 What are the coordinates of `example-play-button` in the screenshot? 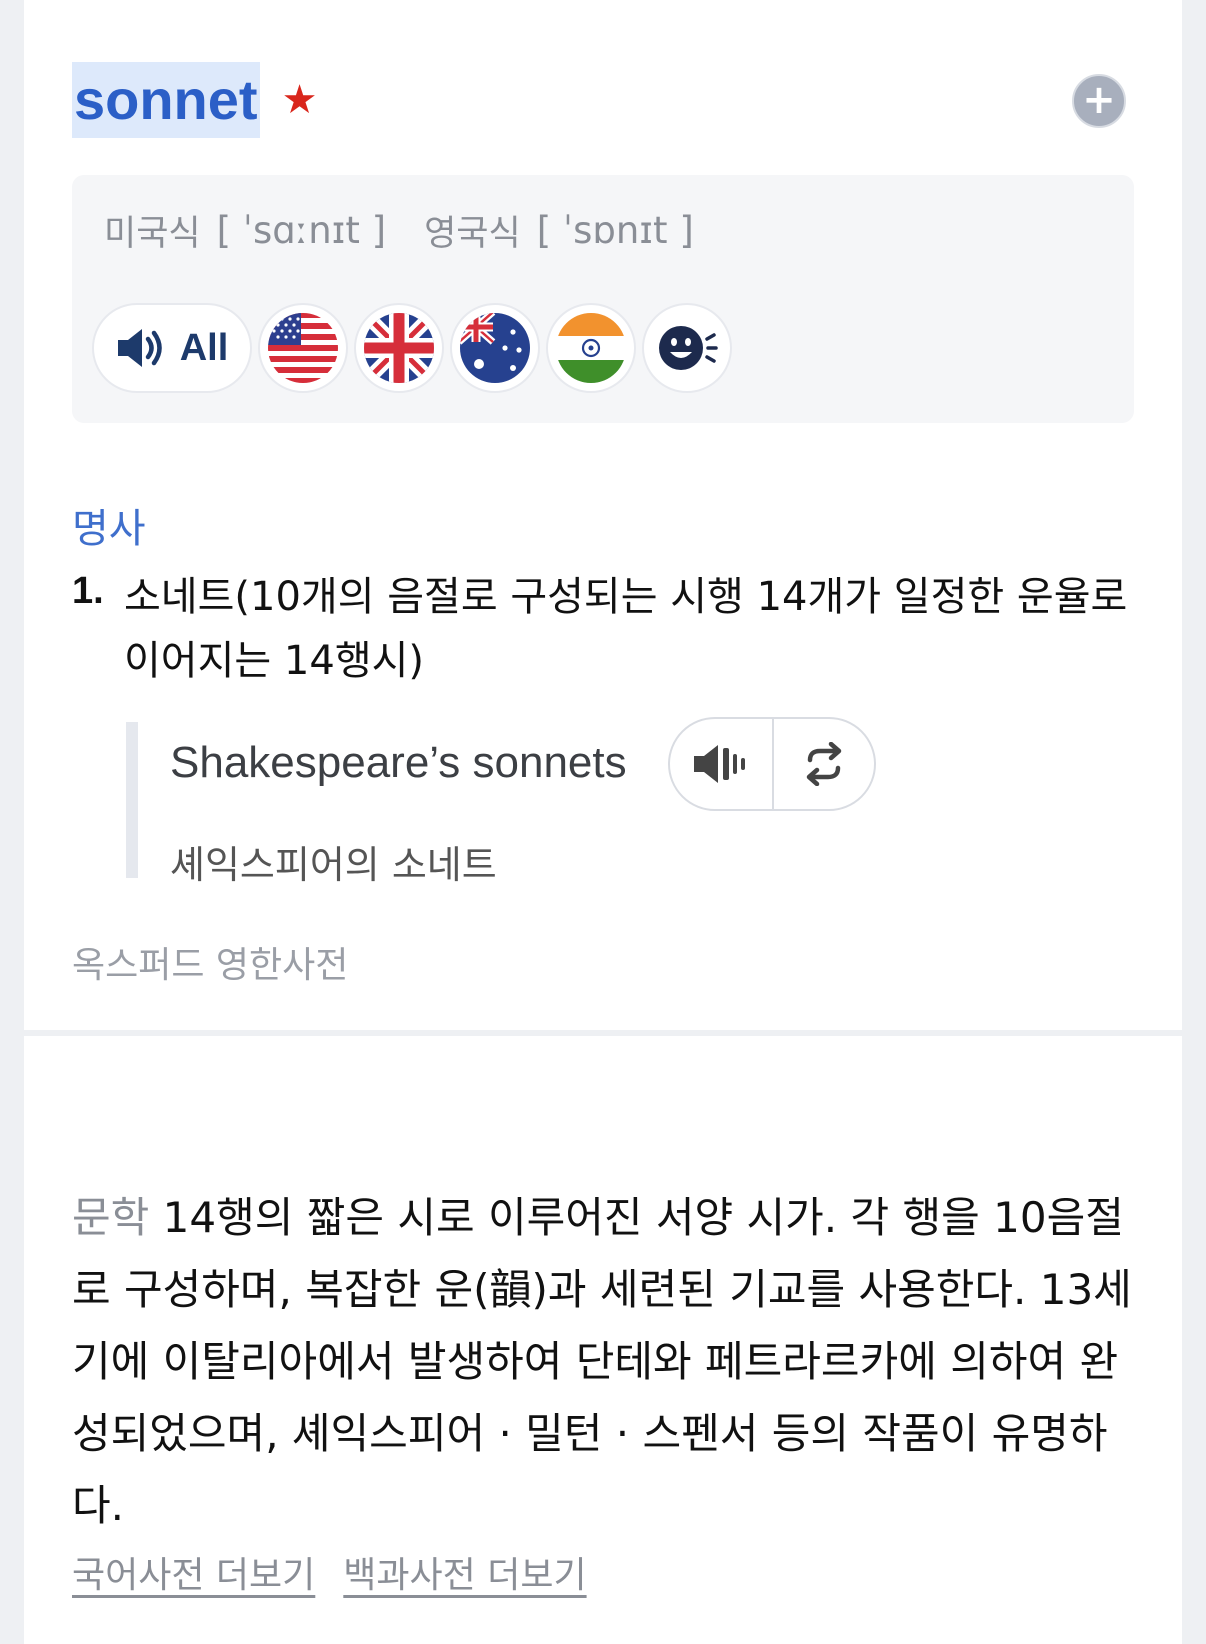 It's located at (721, 764).